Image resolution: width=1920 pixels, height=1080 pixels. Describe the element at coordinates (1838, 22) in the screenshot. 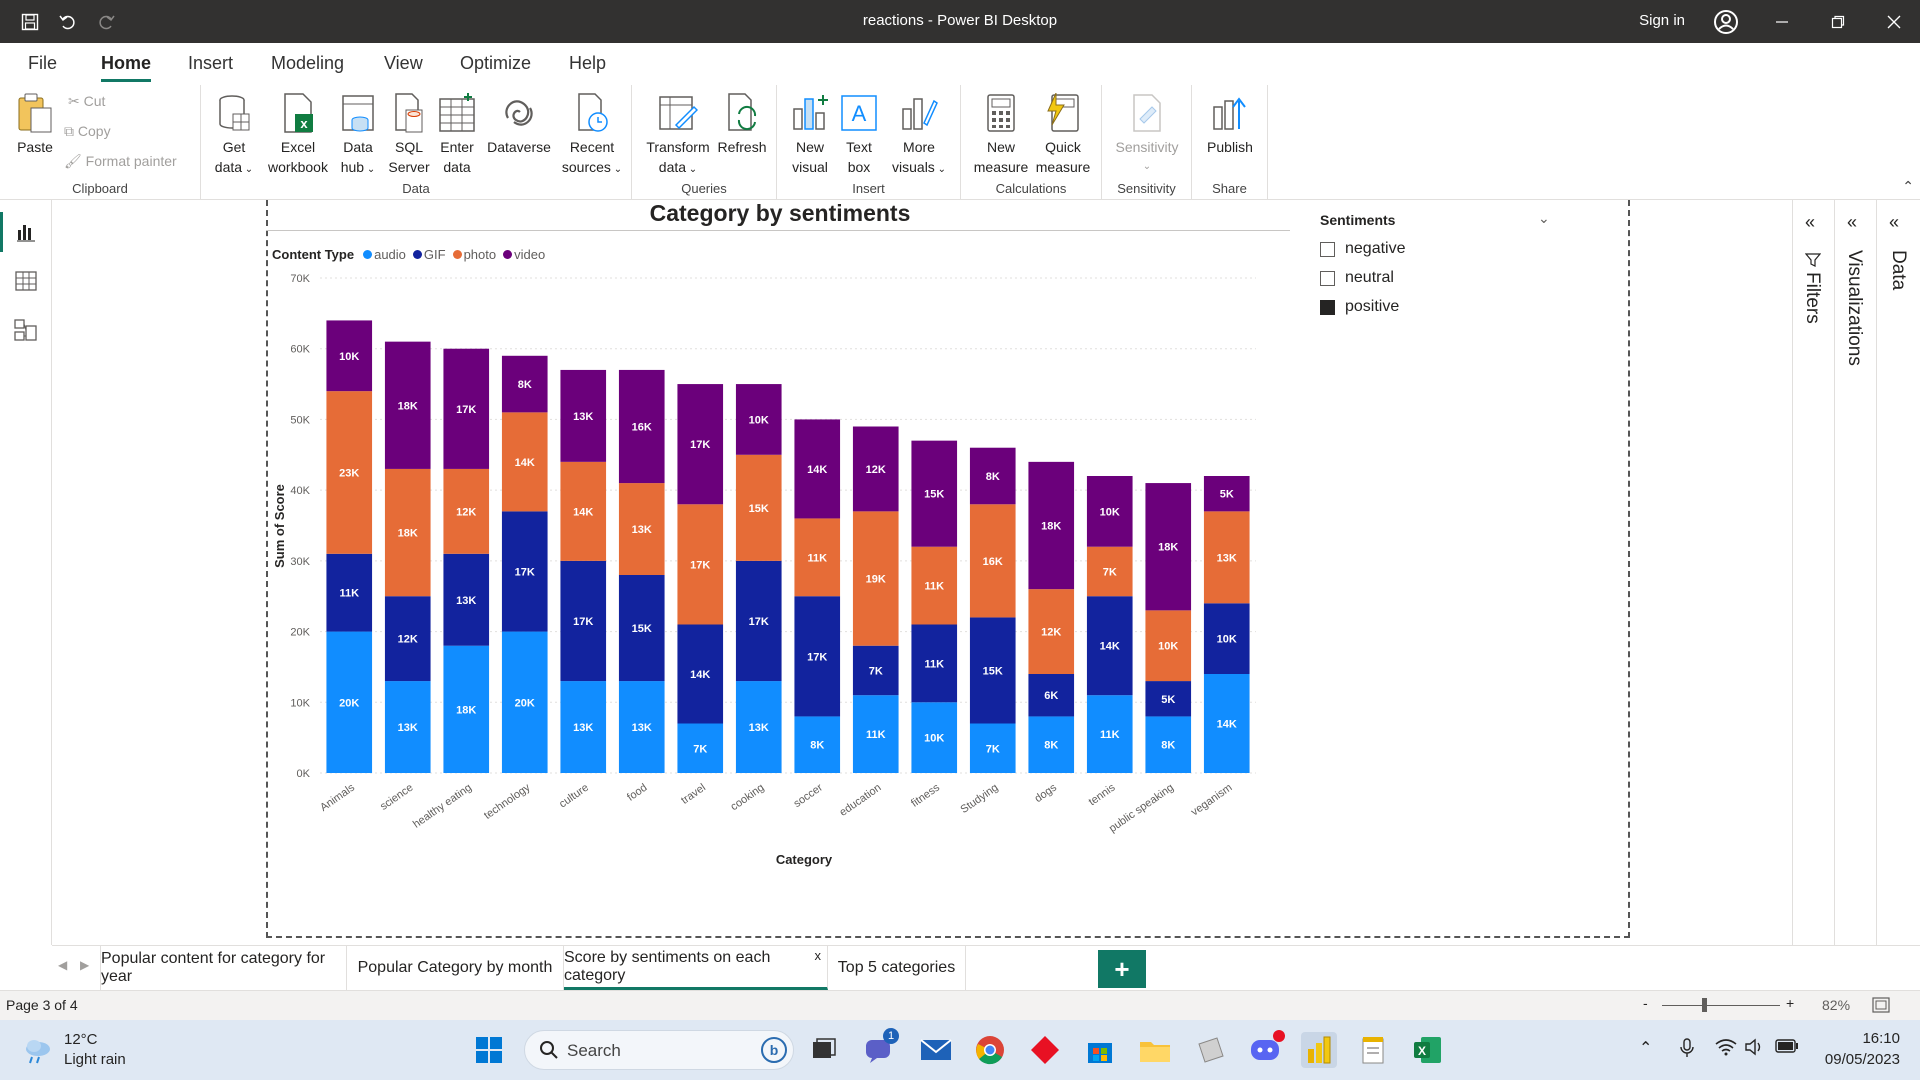

I see `restore-button` at that location.